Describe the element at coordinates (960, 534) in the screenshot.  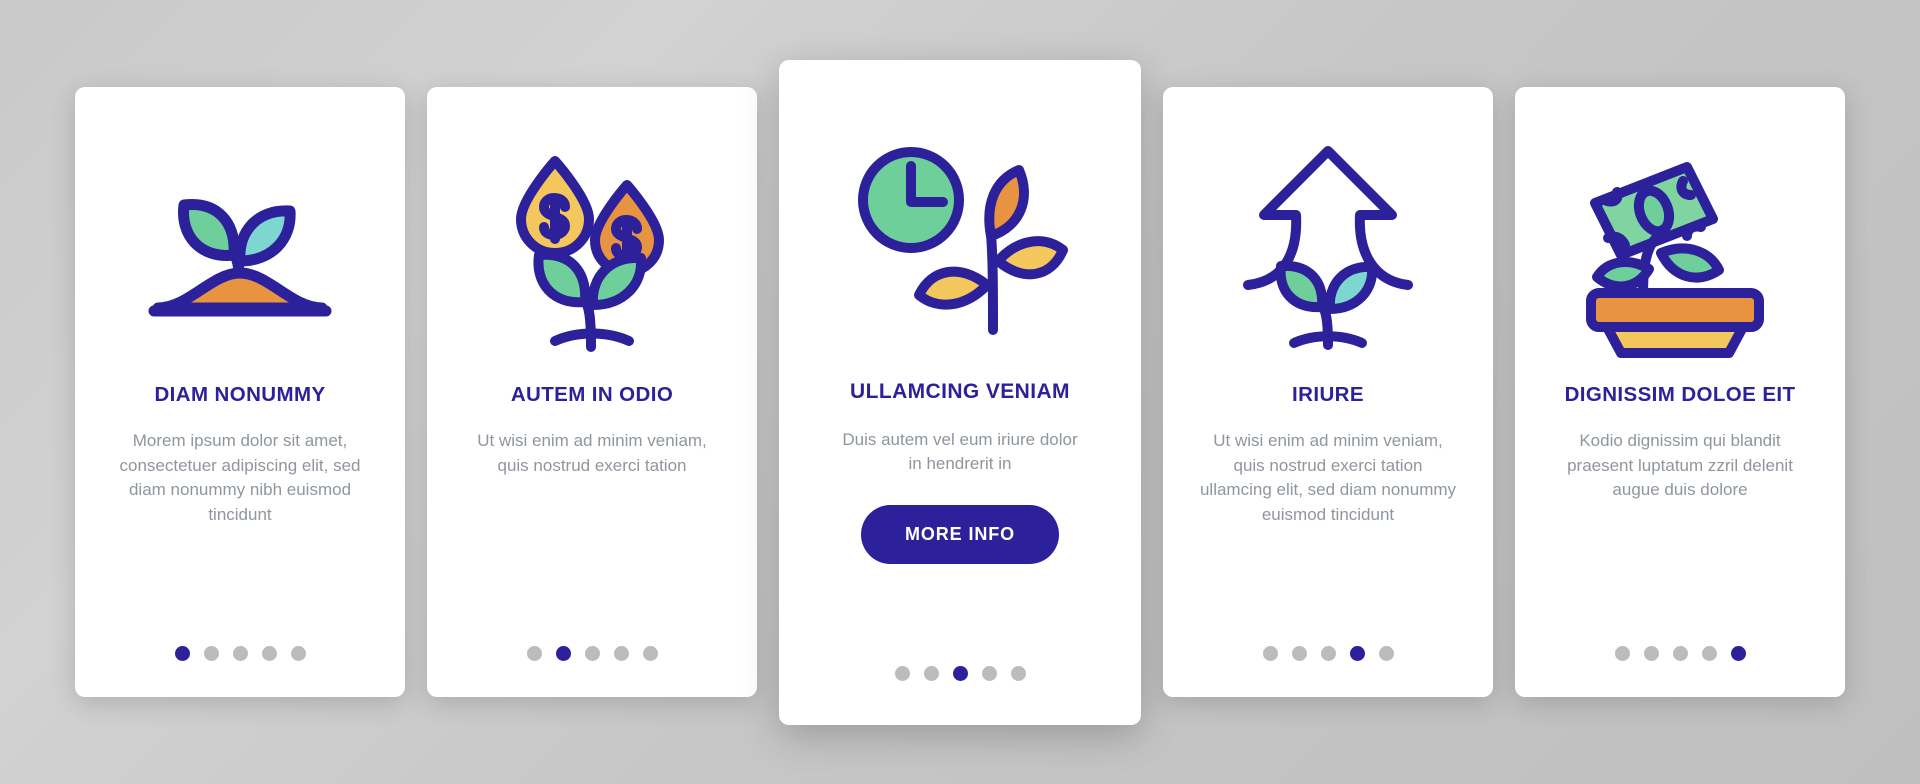
I see `more-info-button: MORE INFO` at that location.